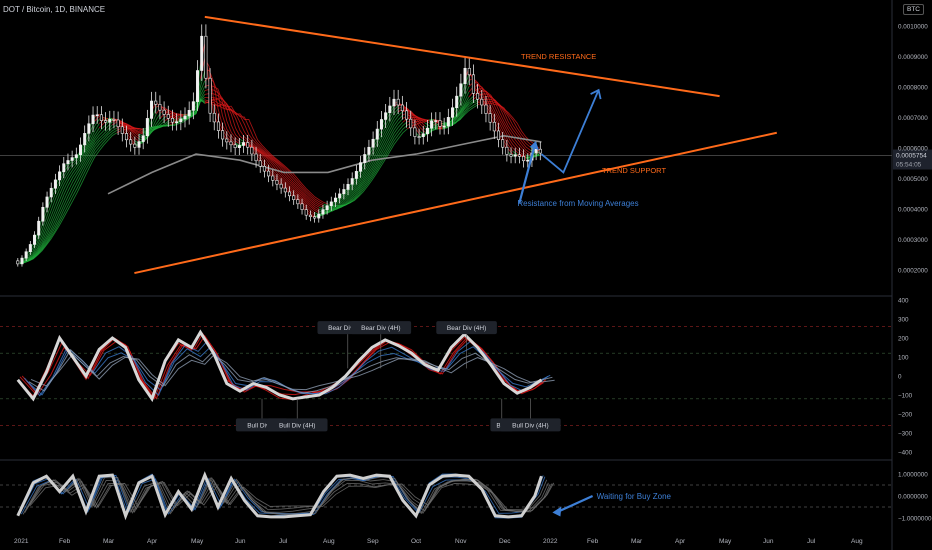 Image resolution: width=932 pixels, height=550 pixels. I want to click on y-tick-label: −100, so click(905, 396).